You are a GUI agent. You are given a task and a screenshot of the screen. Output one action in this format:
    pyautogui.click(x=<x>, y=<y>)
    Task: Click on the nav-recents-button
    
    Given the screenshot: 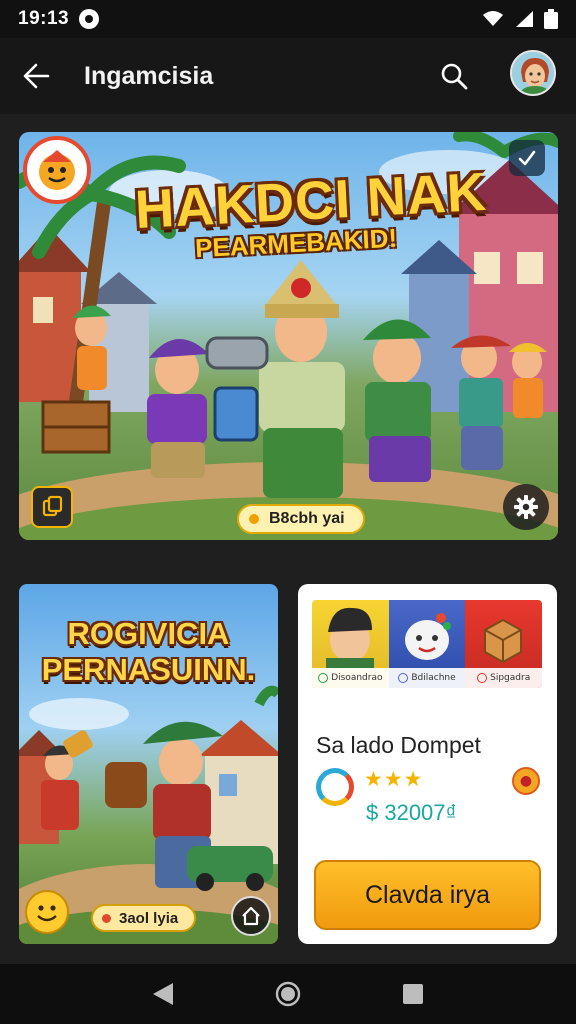 What is the action you would take?
    pyautogui.click(x=413, y=994)
    